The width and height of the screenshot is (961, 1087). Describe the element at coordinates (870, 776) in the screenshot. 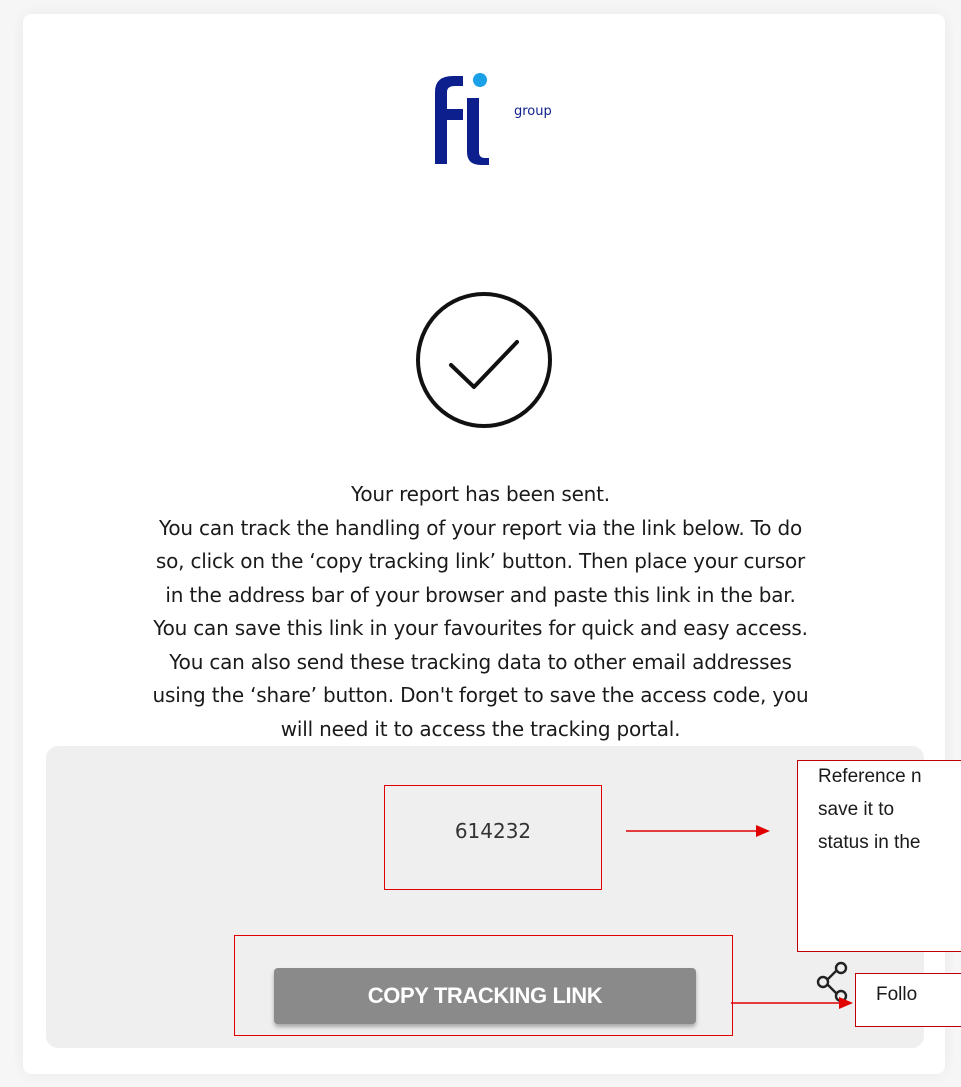

I see `annotation-reference-line: Reference n` at that location.